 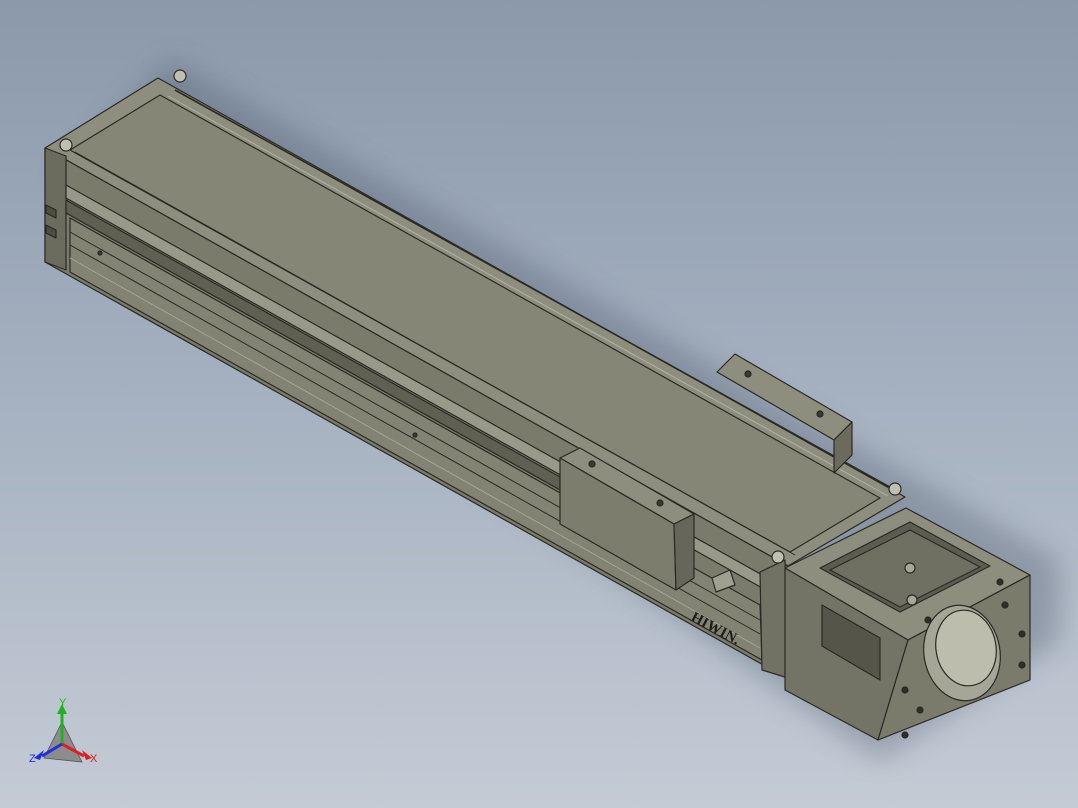 I want to click on y-axis-label: Y, so click(x=63, y=703).